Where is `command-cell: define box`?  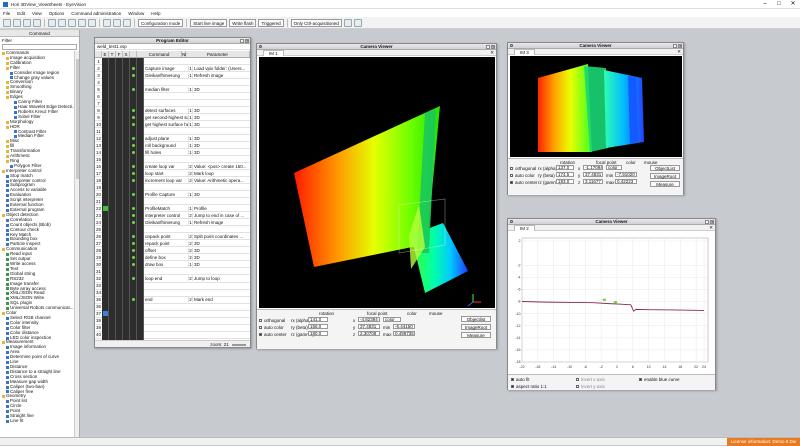 command-cell: define box is located at coordinates (166, 257).